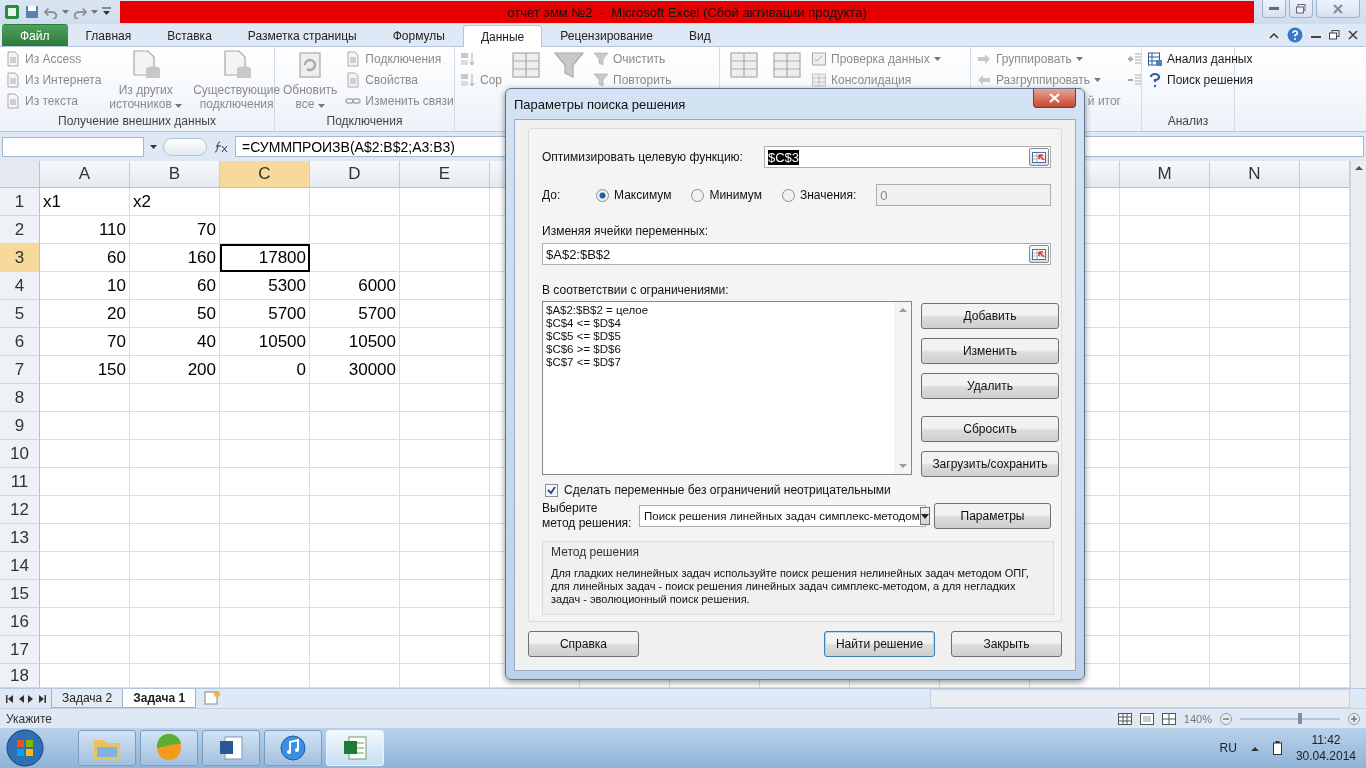 The height and width of the screenshot is (768, 1366). Describe the element at coordinates (418, 35) in the screenshot. I see `ribbon-tab: Формулы` at that location.